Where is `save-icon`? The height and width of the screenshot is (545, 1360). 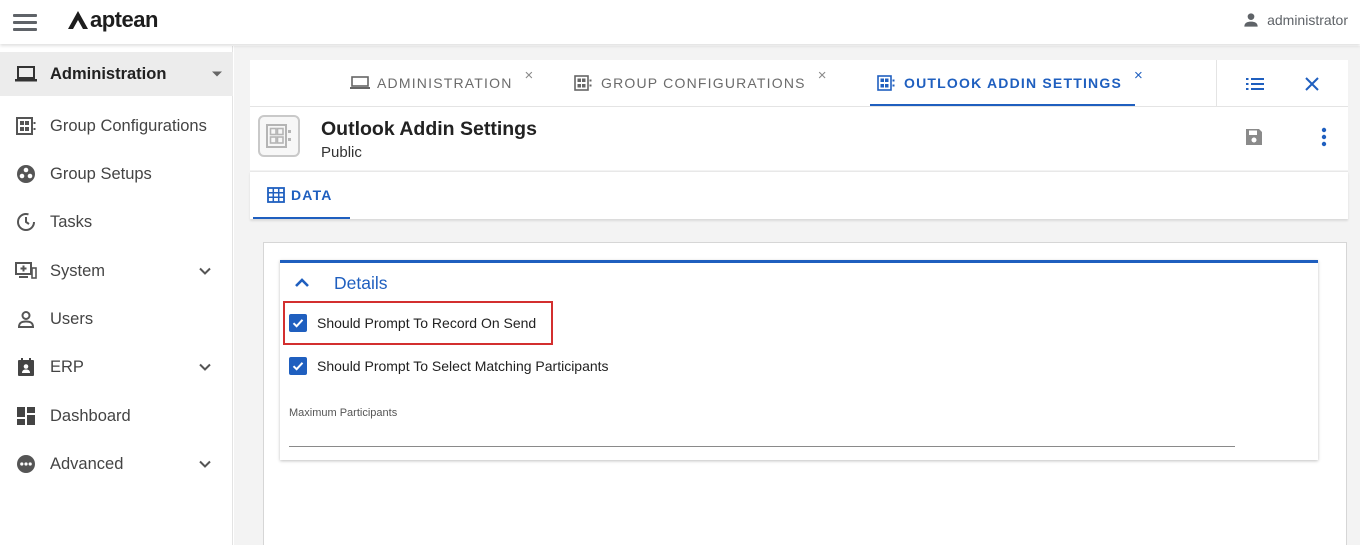 save-icon is located at coordinates (1254, 137).